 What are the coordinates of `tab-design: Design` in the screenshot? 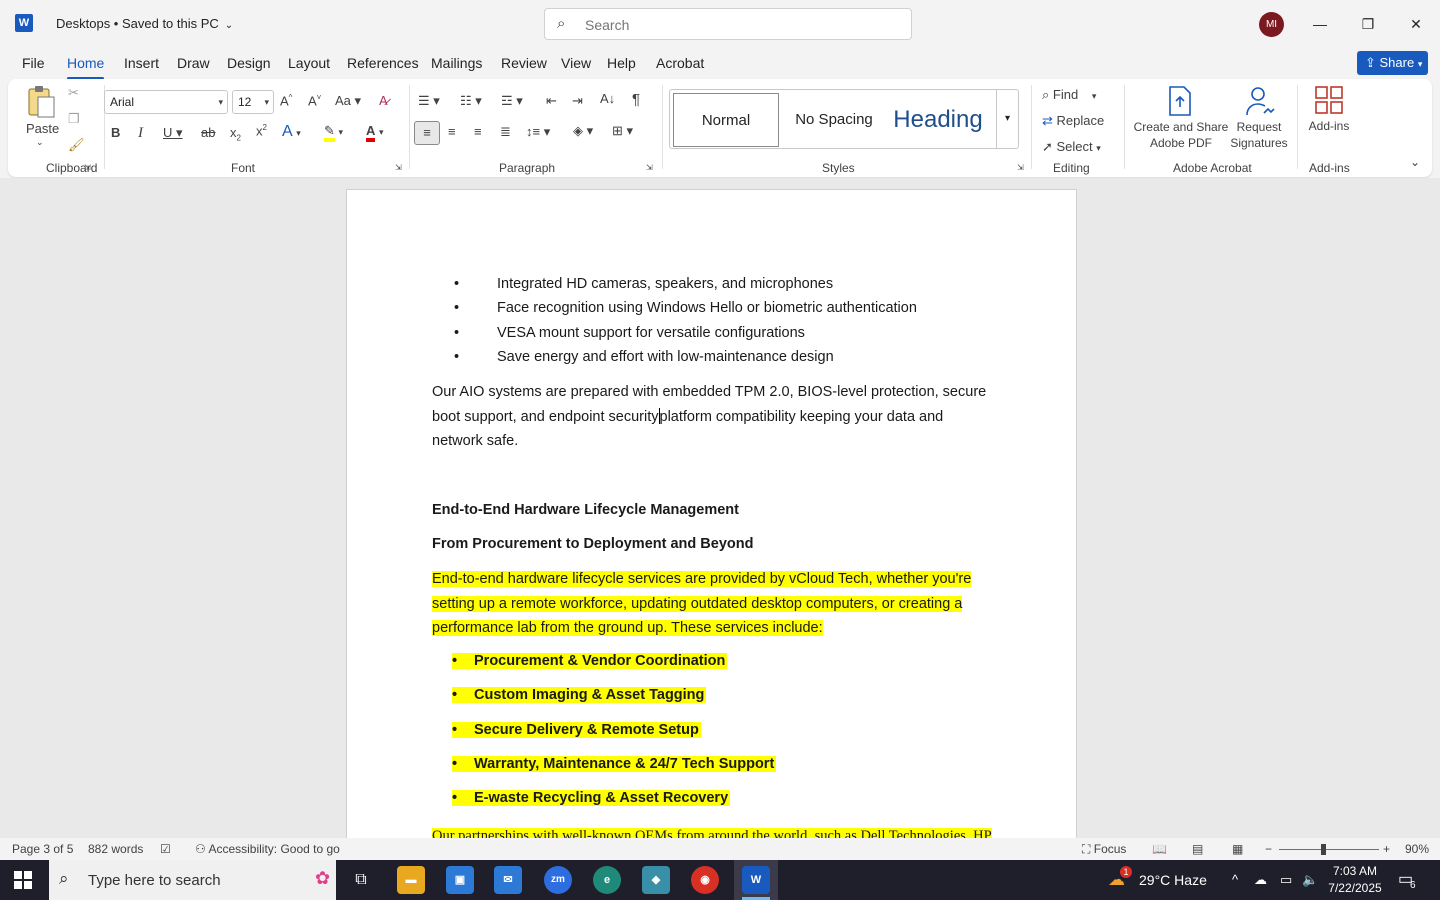 It's located at (249, 63).